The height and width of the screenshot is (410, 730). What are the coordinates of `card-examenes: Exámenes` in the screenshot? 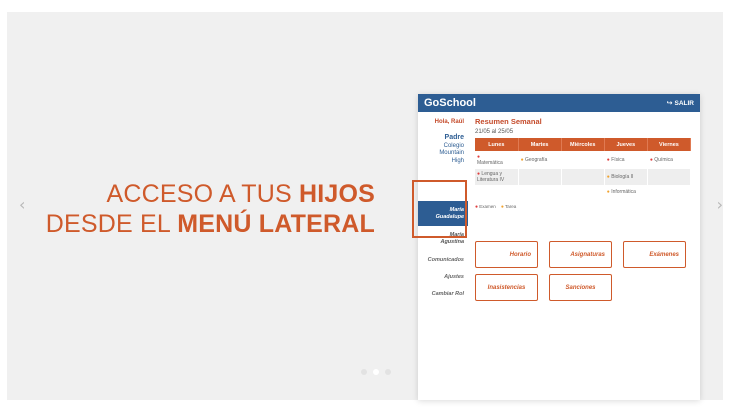 It's located at (654, 254).